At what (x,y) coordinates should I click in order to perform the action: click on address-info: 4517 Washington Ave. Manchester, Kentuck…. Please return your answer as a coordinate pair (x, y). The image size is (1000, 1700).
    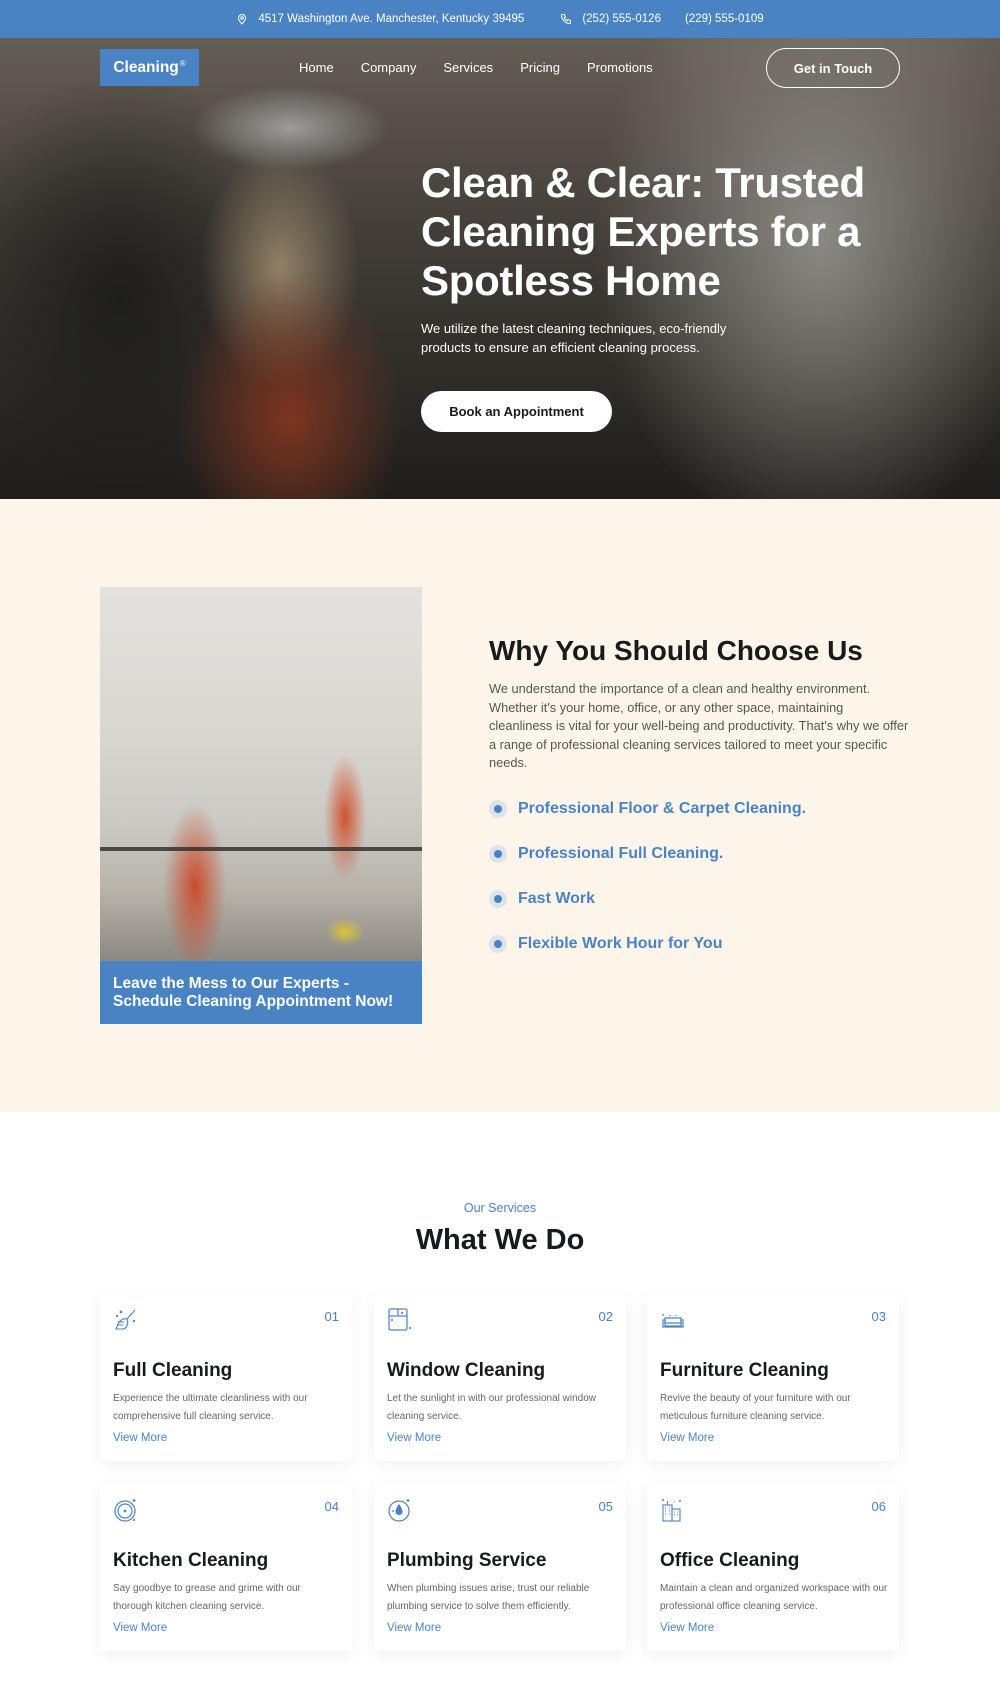
    Looking at the image, I should click on (380, 19).